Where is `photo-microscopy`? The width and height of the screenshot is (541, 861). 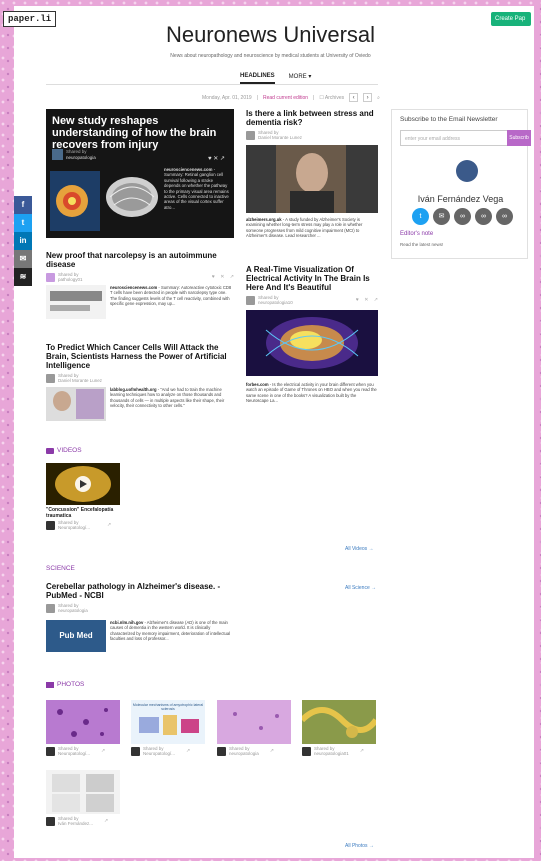
photo-microscopy is located at coordinates (83, 792).